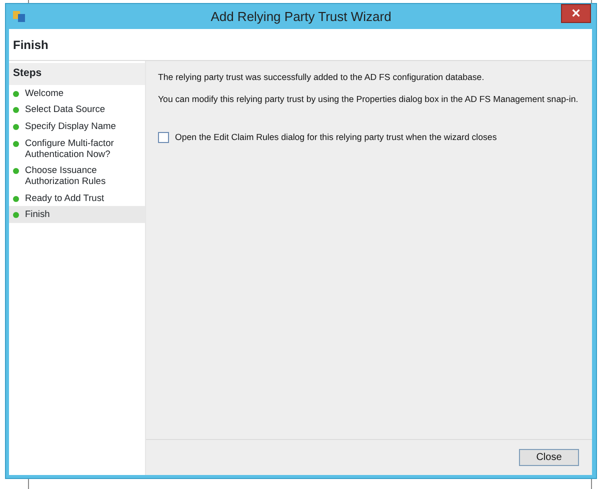 The image size is (600, 489). I want to click on step-item: Select Data Source, so click(77, 109).